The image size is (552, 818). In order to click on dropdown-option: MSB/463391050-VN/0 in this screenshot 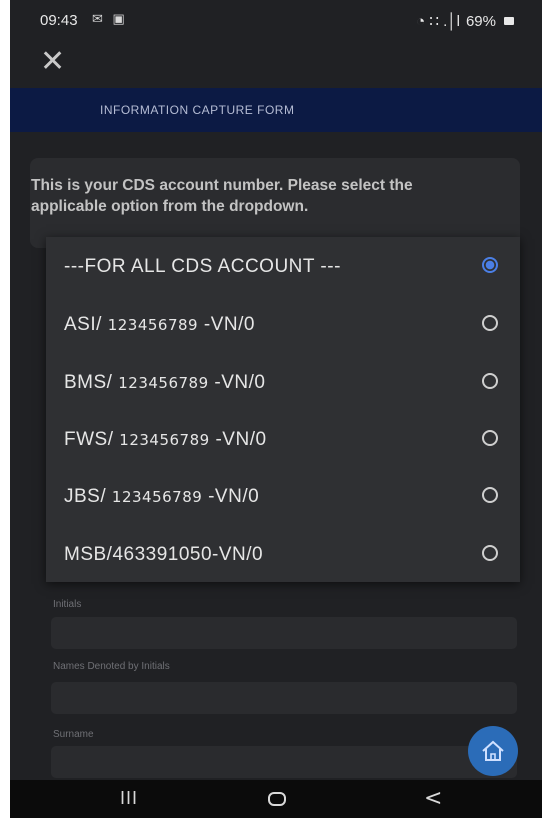, I will do `click(283, 553)`.